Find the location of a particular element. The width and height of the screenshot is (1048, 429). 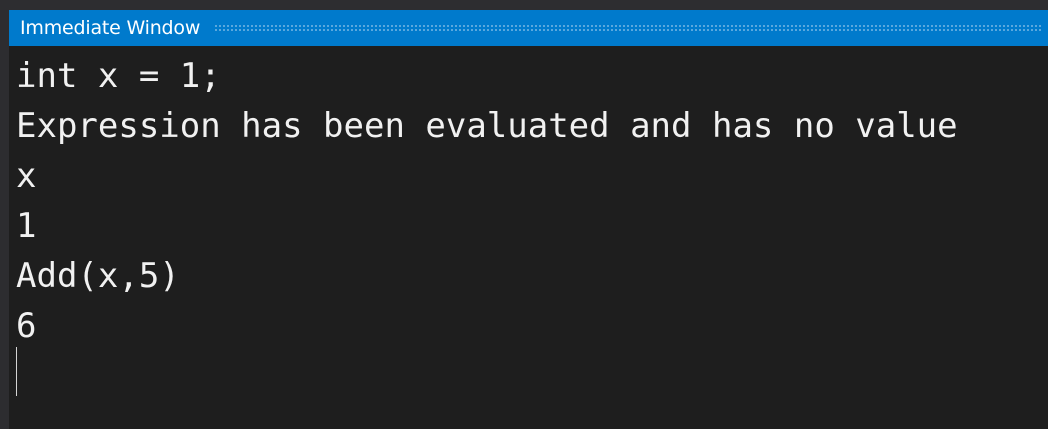

output-line: 1 is located at coordinates (26, 226).